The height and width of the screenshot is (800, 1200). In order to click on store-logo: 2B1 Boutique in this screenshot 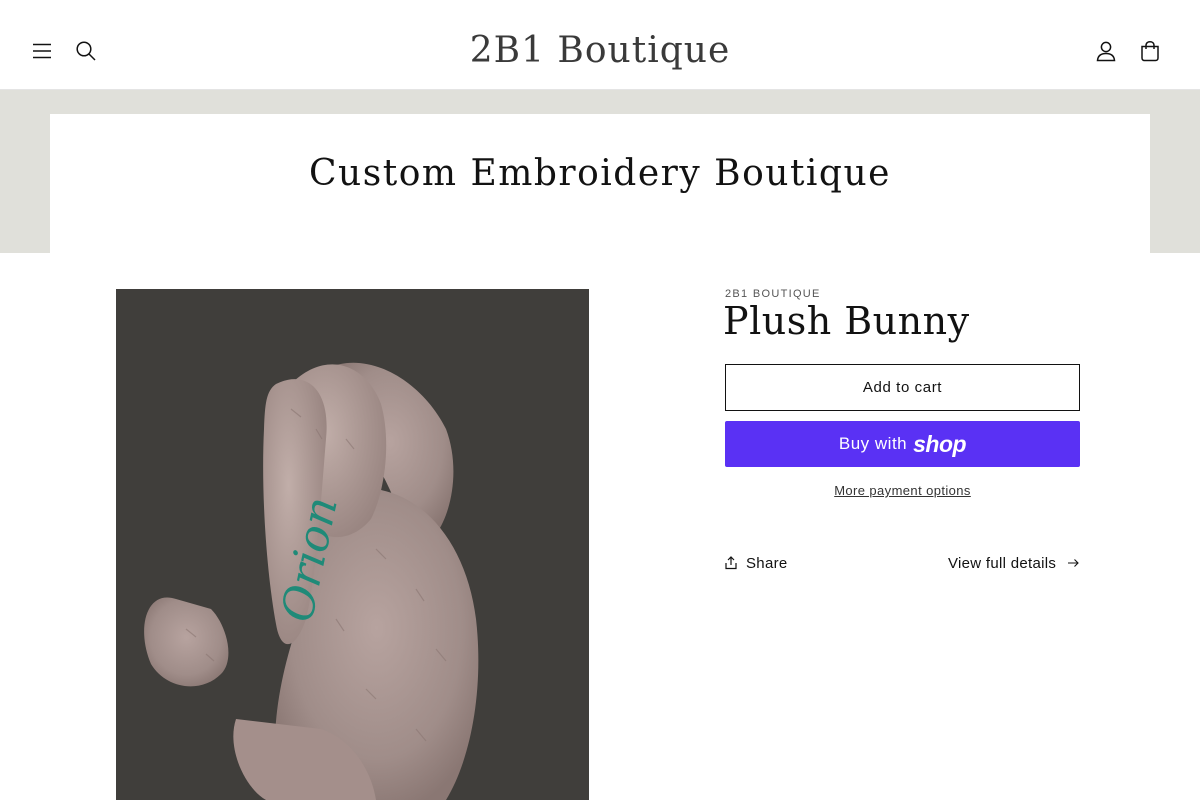, I will do `click(600, 51)`.